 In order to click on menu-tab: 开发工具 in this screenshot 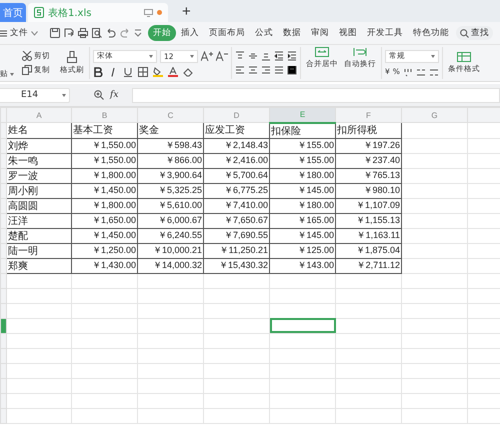, I will do `click(385, 33)`.